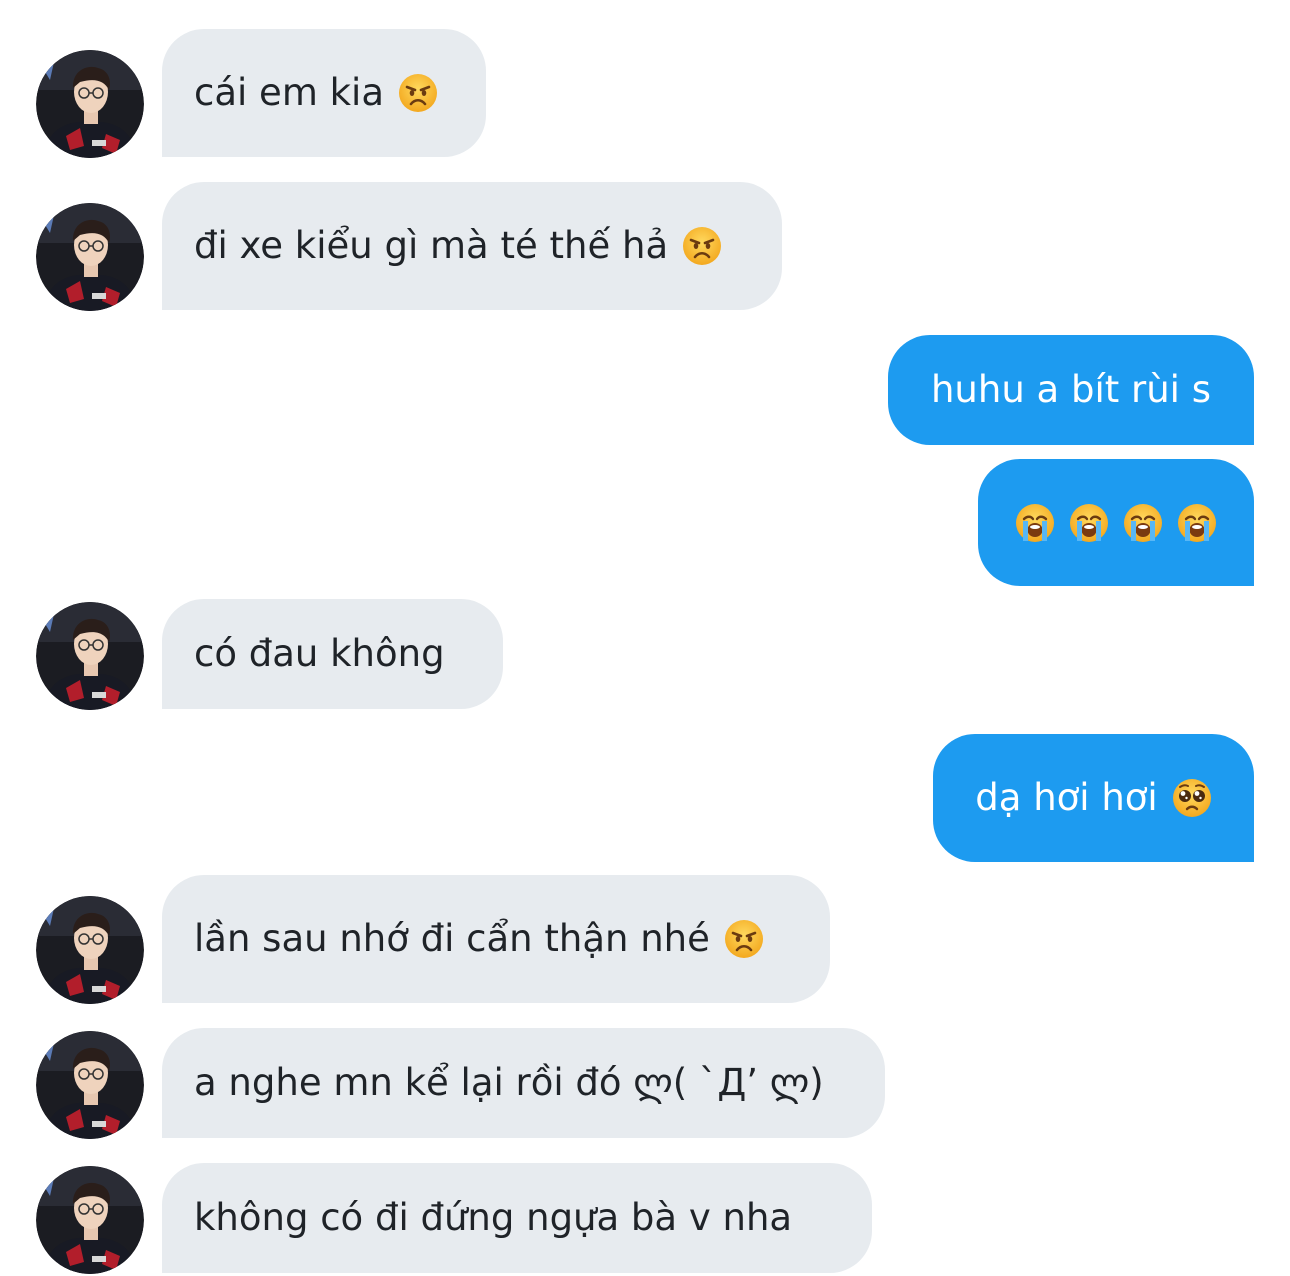  Describe the element at coordinates (452, 938) in the screenshot. I see `message-text: lần sau nhớ đi cẩn thận nhé` at that location.